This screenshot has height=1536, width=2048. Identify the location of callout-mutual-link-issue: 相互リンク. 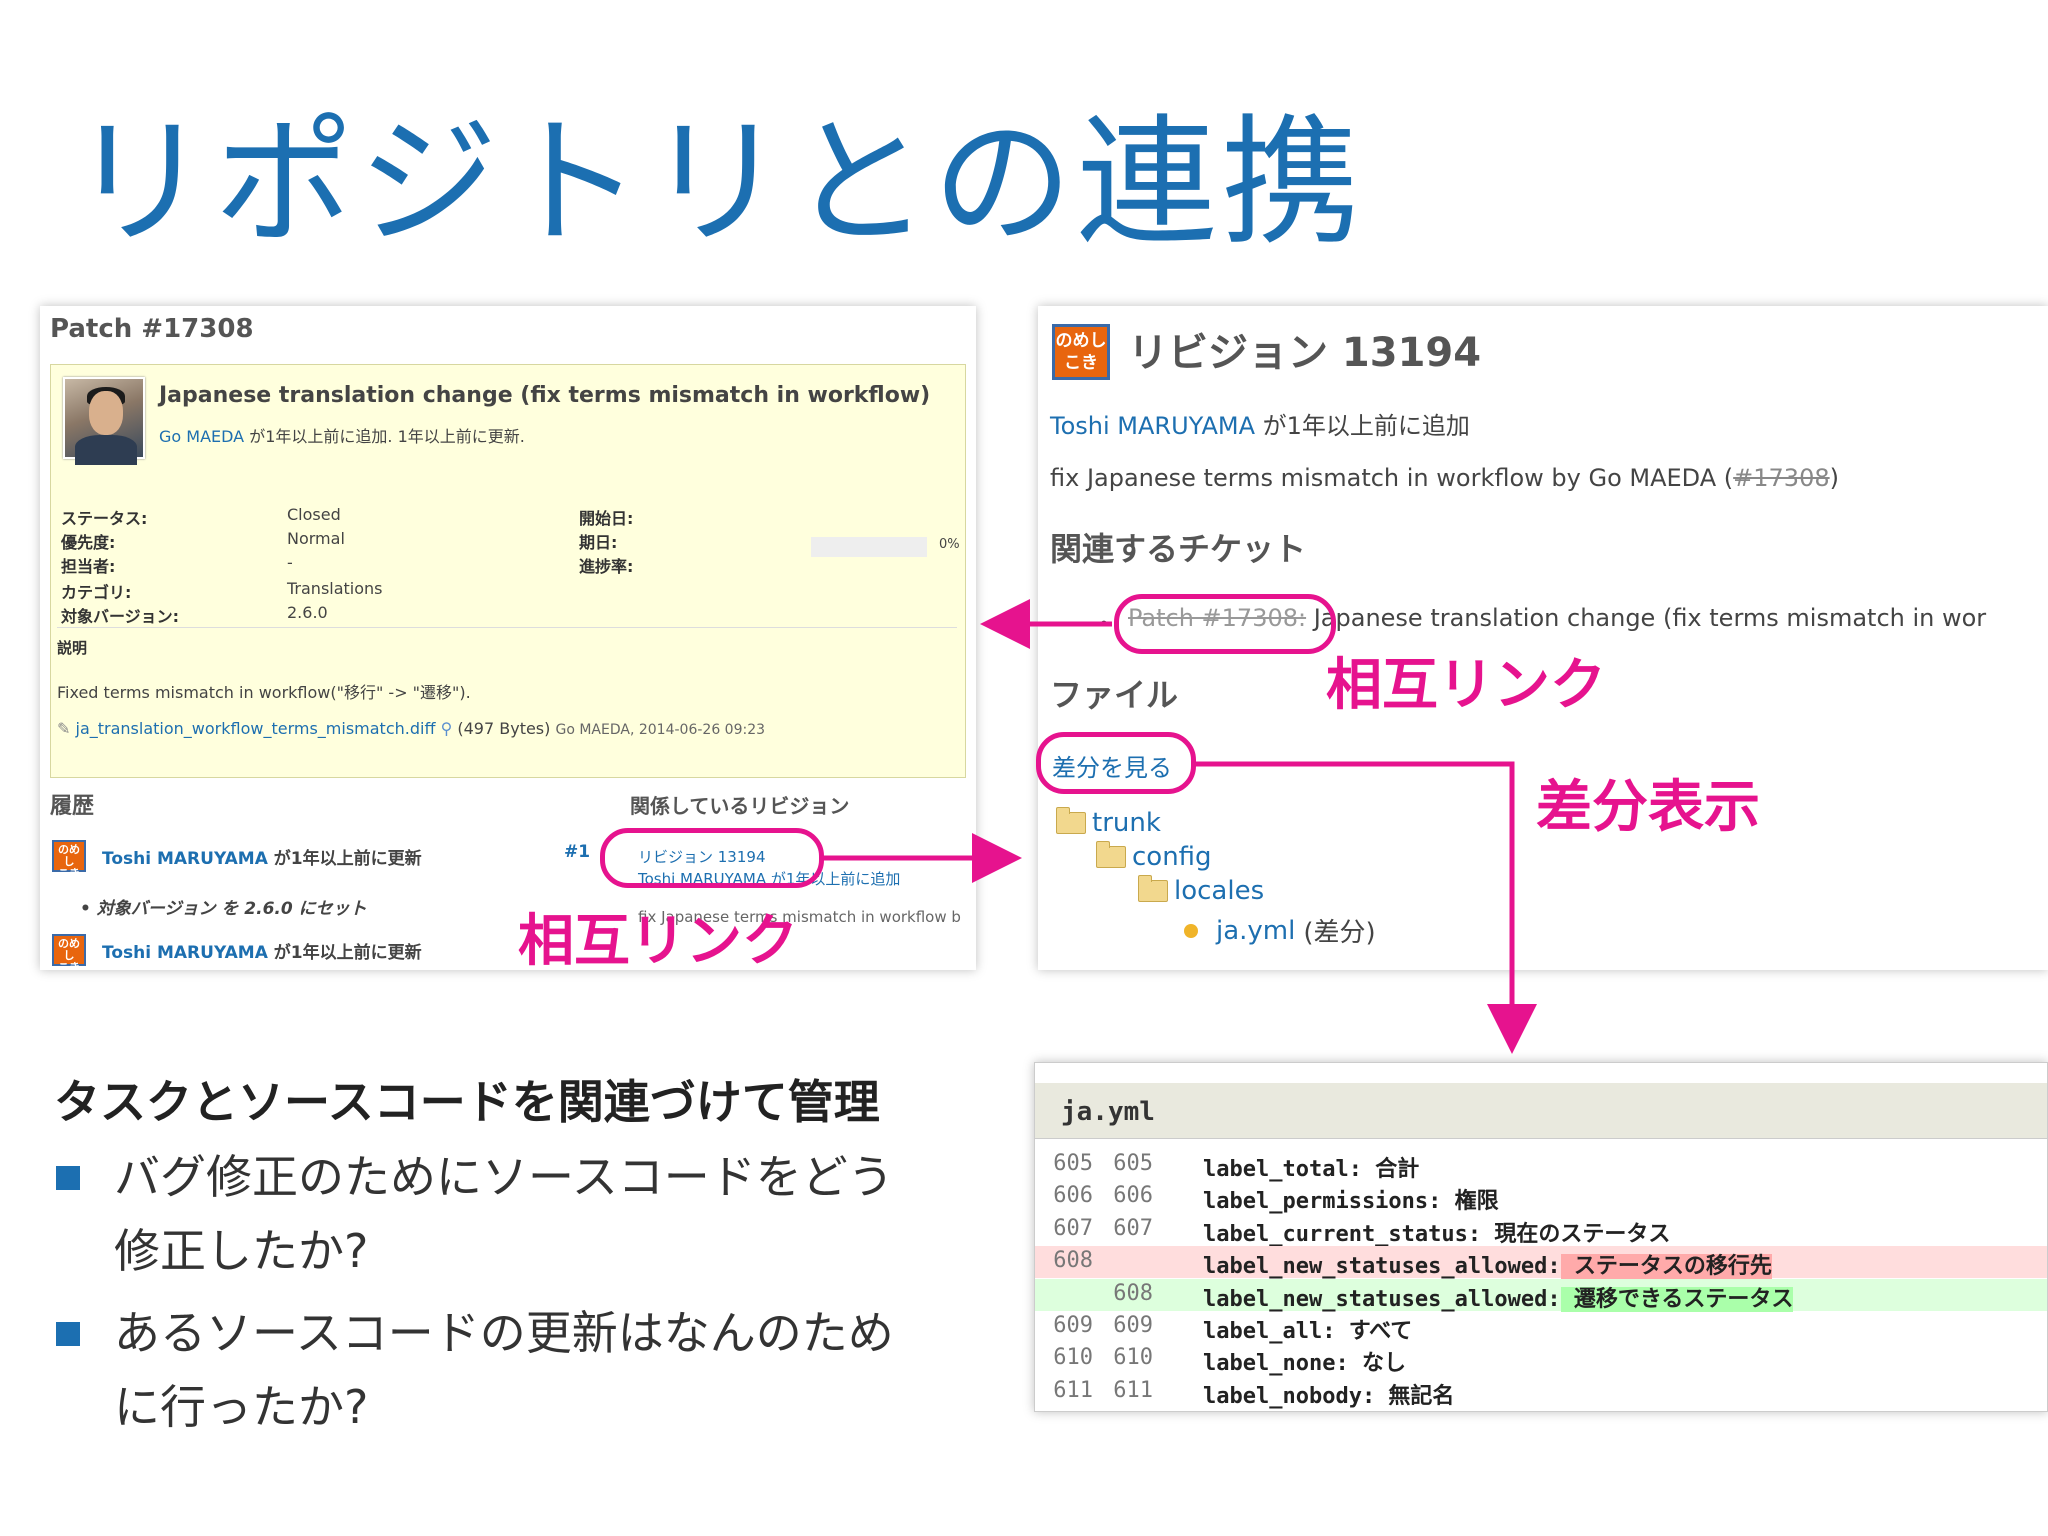
(658, 941).